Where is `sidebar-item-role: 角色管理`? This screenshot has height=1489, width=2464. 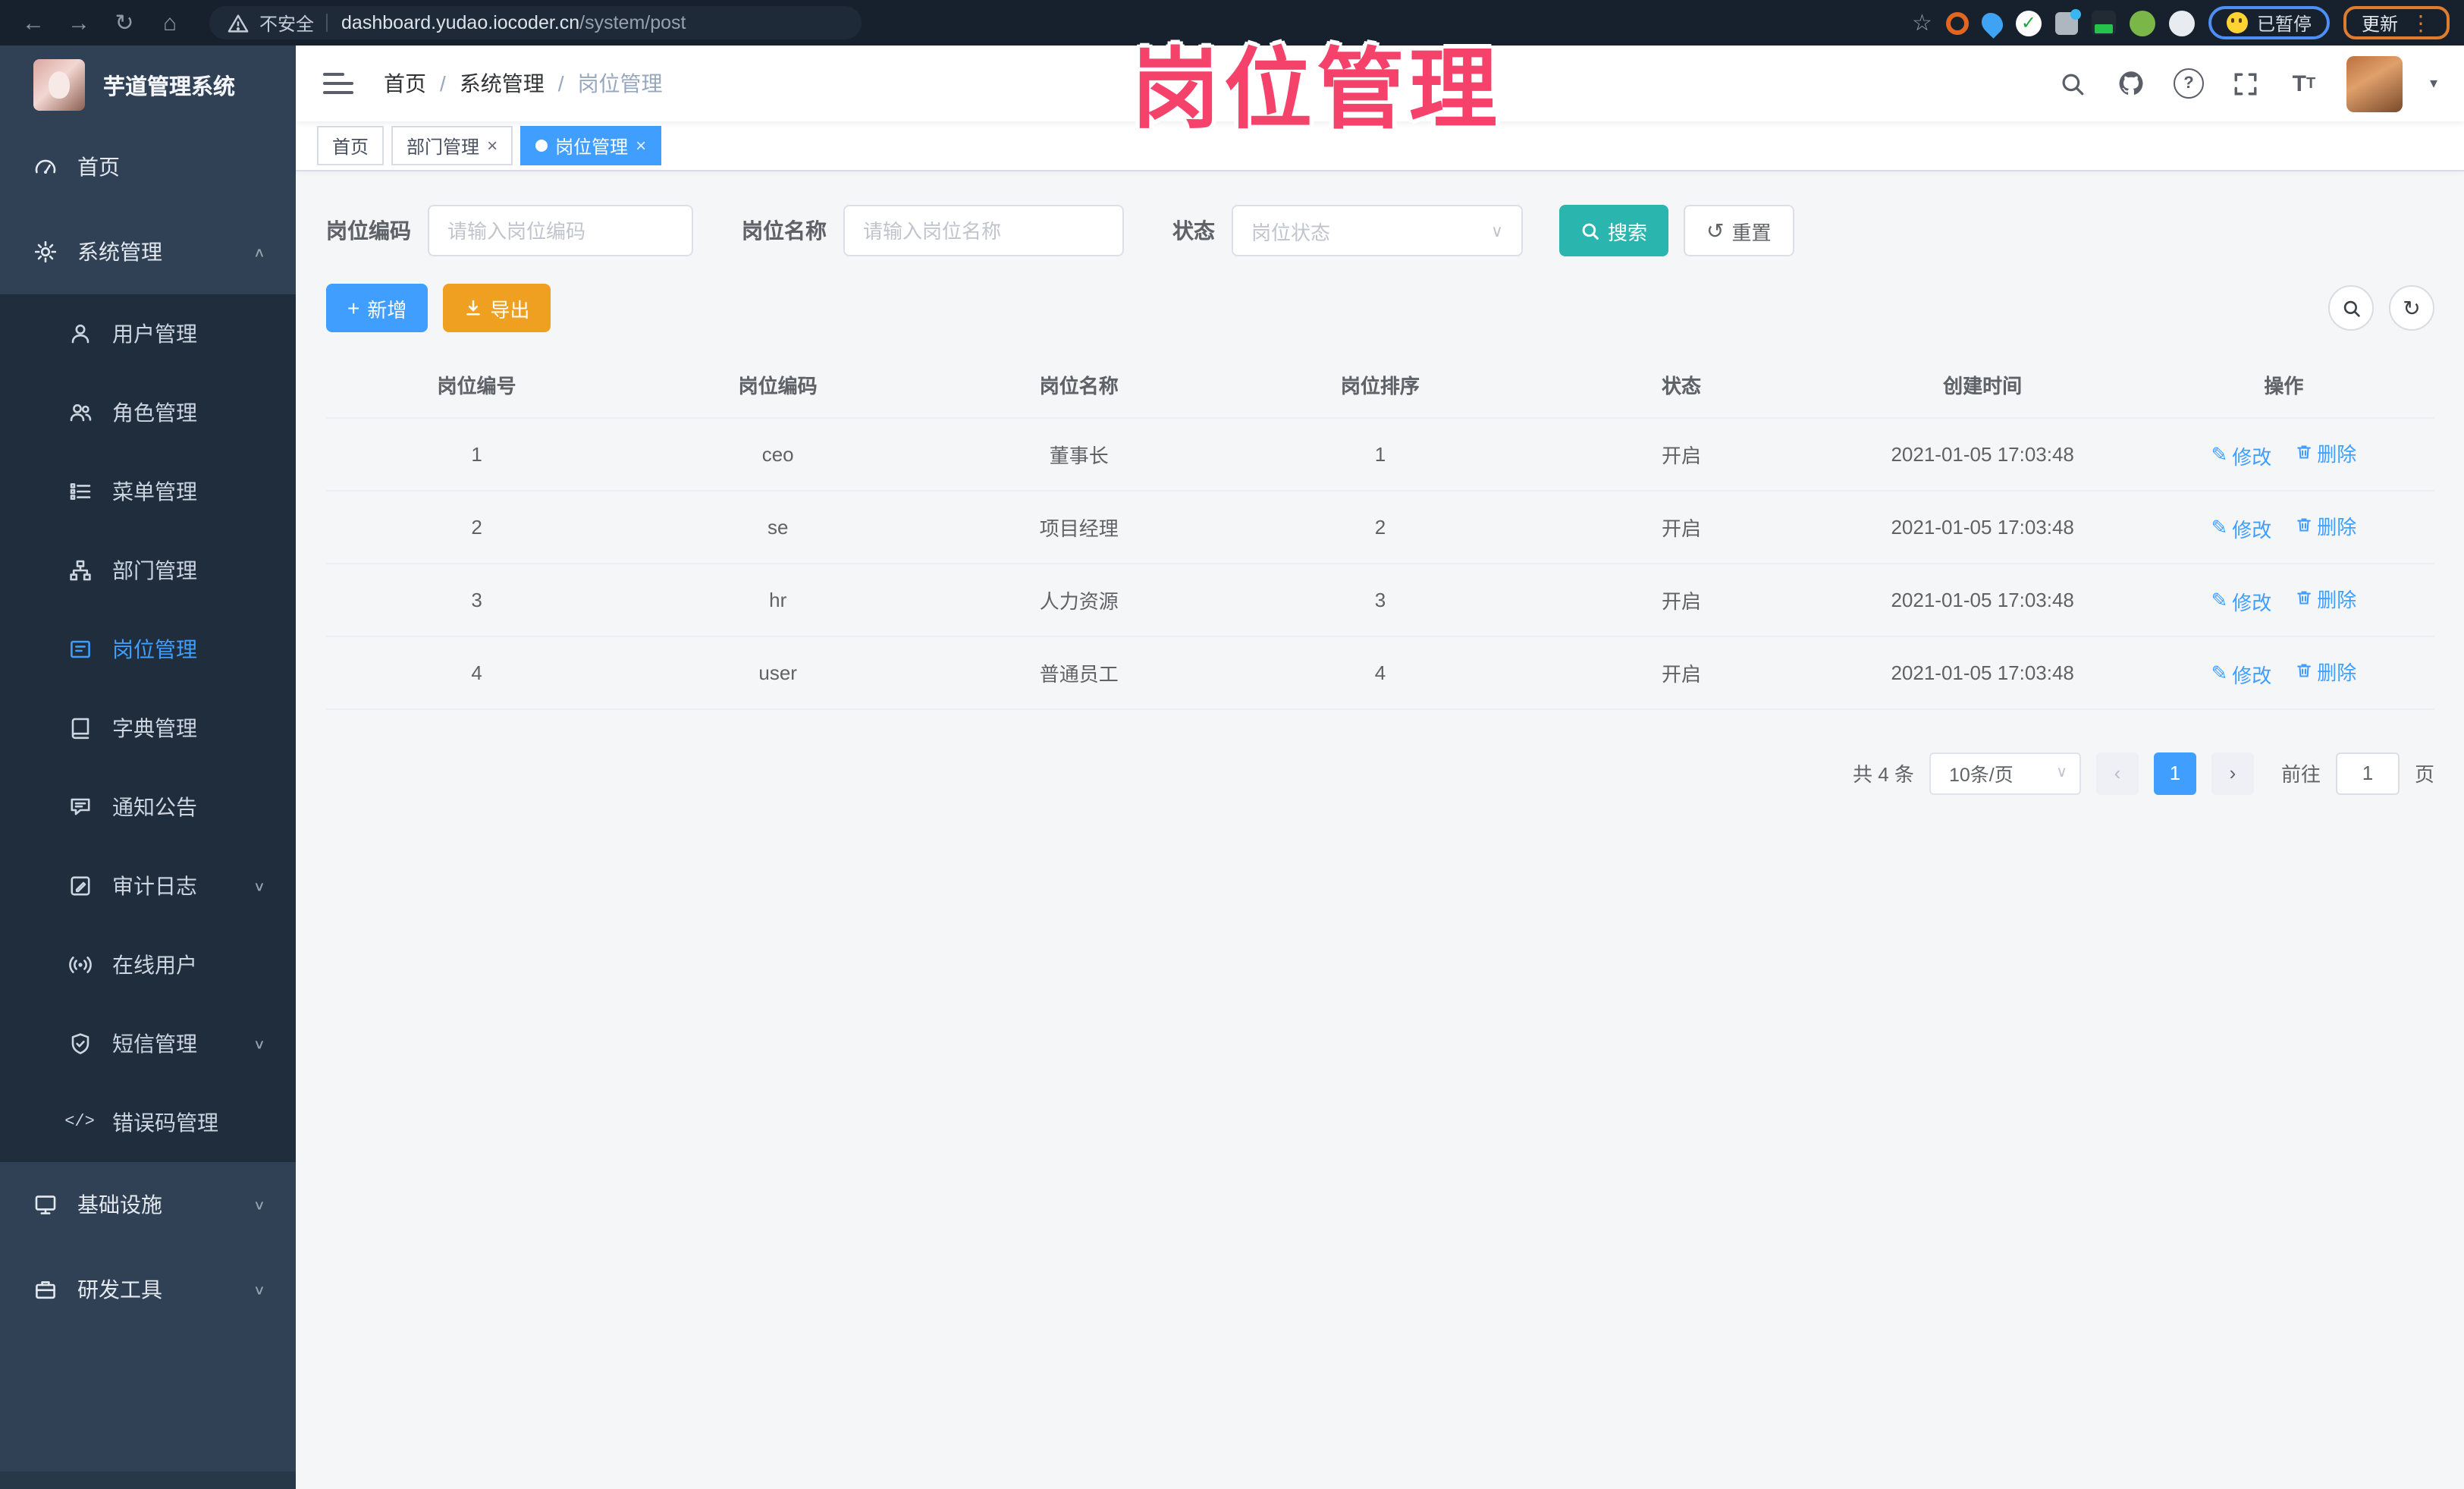
sidebar-item-role: 角色管理 is located at coordinates (148, 412).